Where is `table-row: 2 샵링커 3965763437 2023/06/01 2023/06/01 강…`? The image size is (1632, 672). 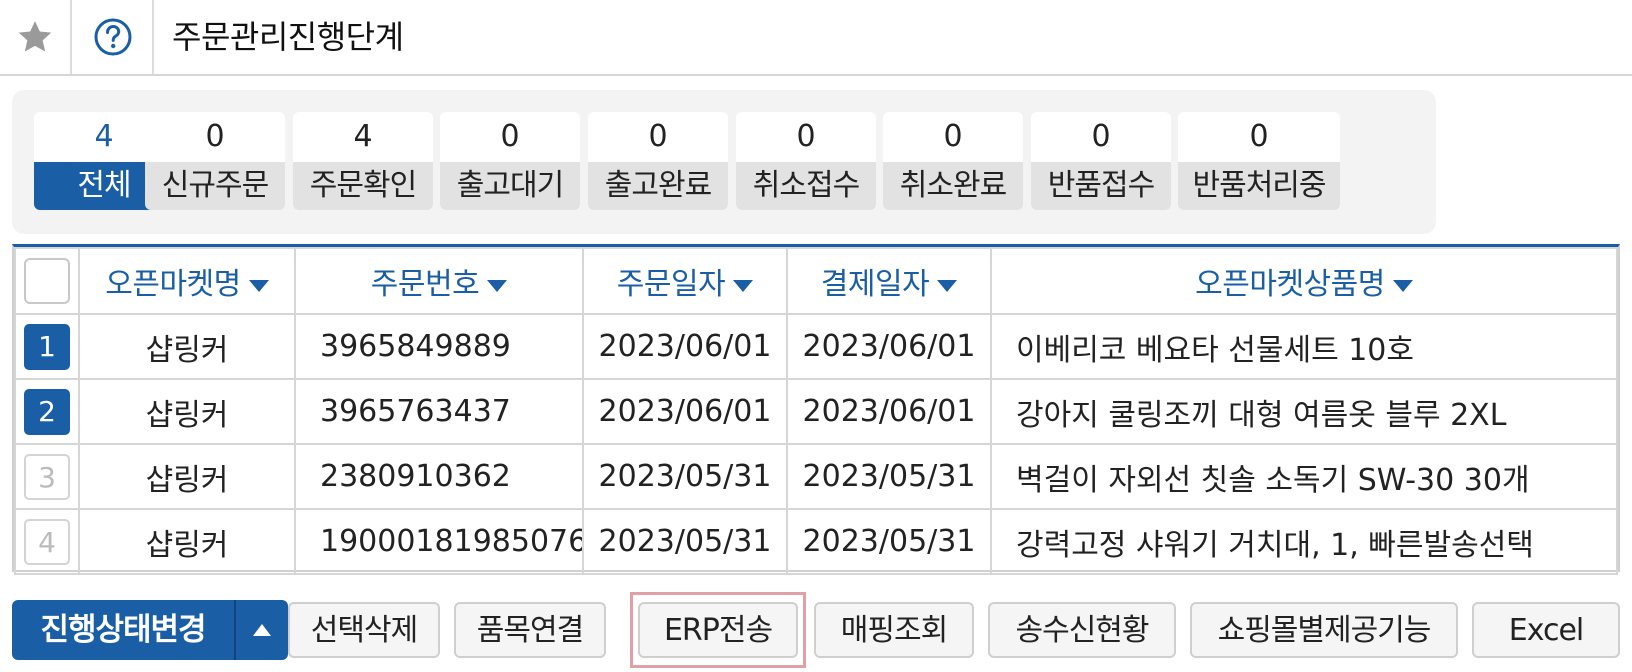
table-row: 2 샵링커 3965763437 2023/06/01 2023/06/01 강… is located at coordinates (816, 411).